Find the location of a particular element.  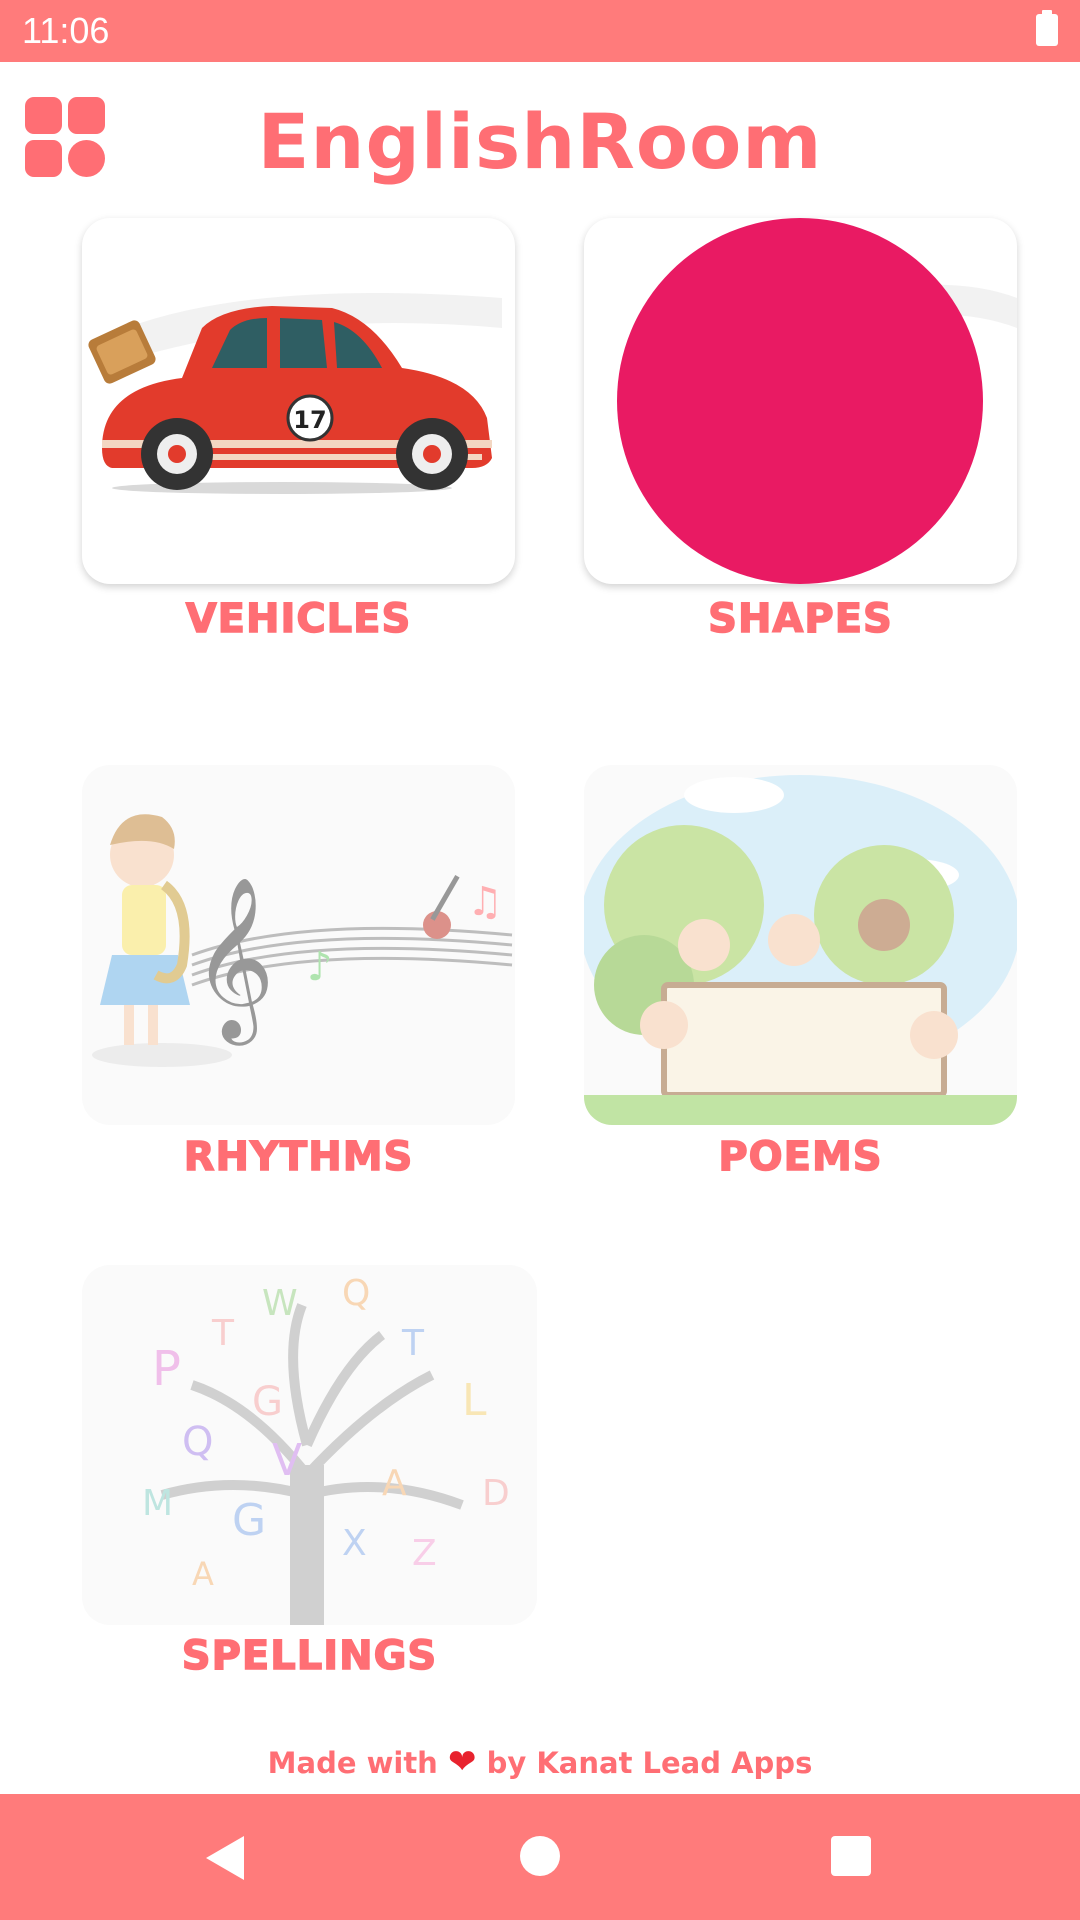

girl-playing-saxophone-illustration: 𝄞 ♪ ♫ is located at coordinates (302, 940).